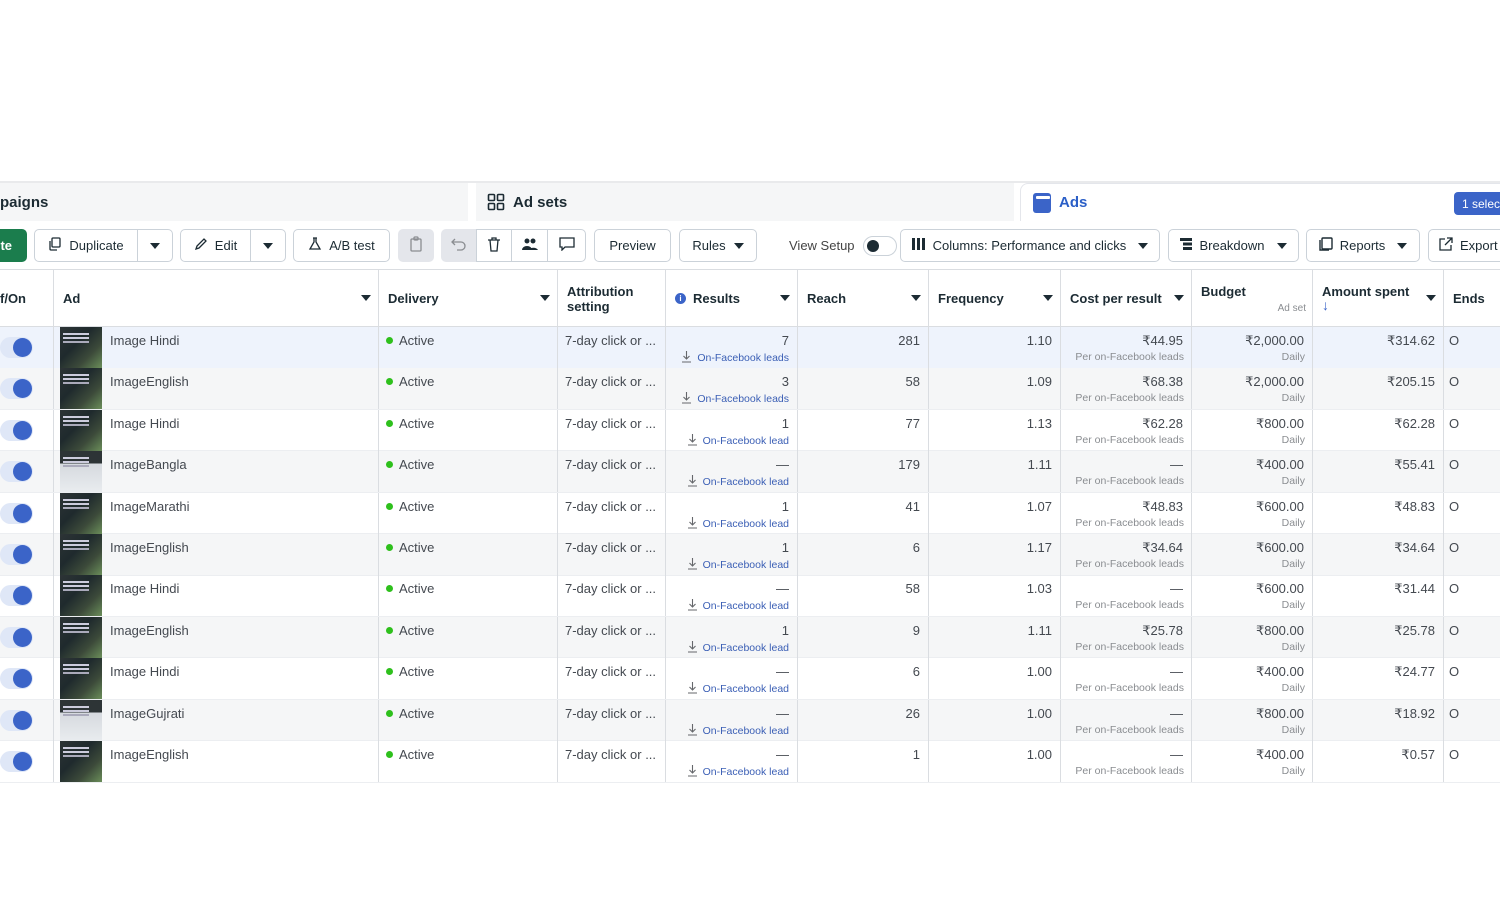 The height and width of the screenshot is (900, 1500). What do you see at coordinates (1378, 430) in the screenshot?
I see `row-amount-spent-cell: ₹62.28` at bounding box center [1378, 430].